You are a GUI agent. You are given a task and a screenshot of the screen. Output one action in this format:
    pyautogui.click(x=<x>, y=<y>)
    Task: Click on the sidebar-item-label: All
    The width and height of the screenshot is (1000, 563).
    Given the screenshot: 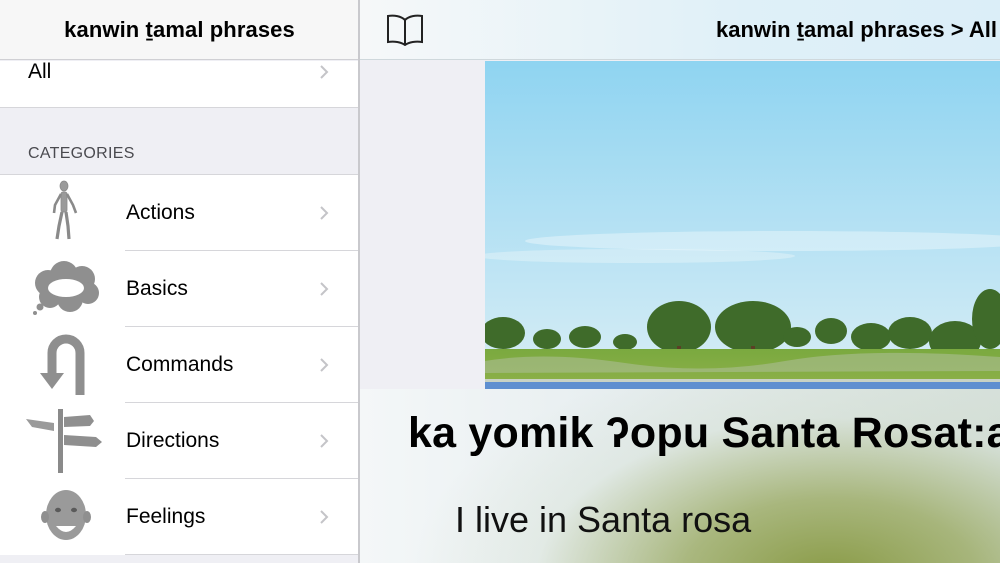 What is the action you would take?
    pyautogui.click(x=40, y=71)
    